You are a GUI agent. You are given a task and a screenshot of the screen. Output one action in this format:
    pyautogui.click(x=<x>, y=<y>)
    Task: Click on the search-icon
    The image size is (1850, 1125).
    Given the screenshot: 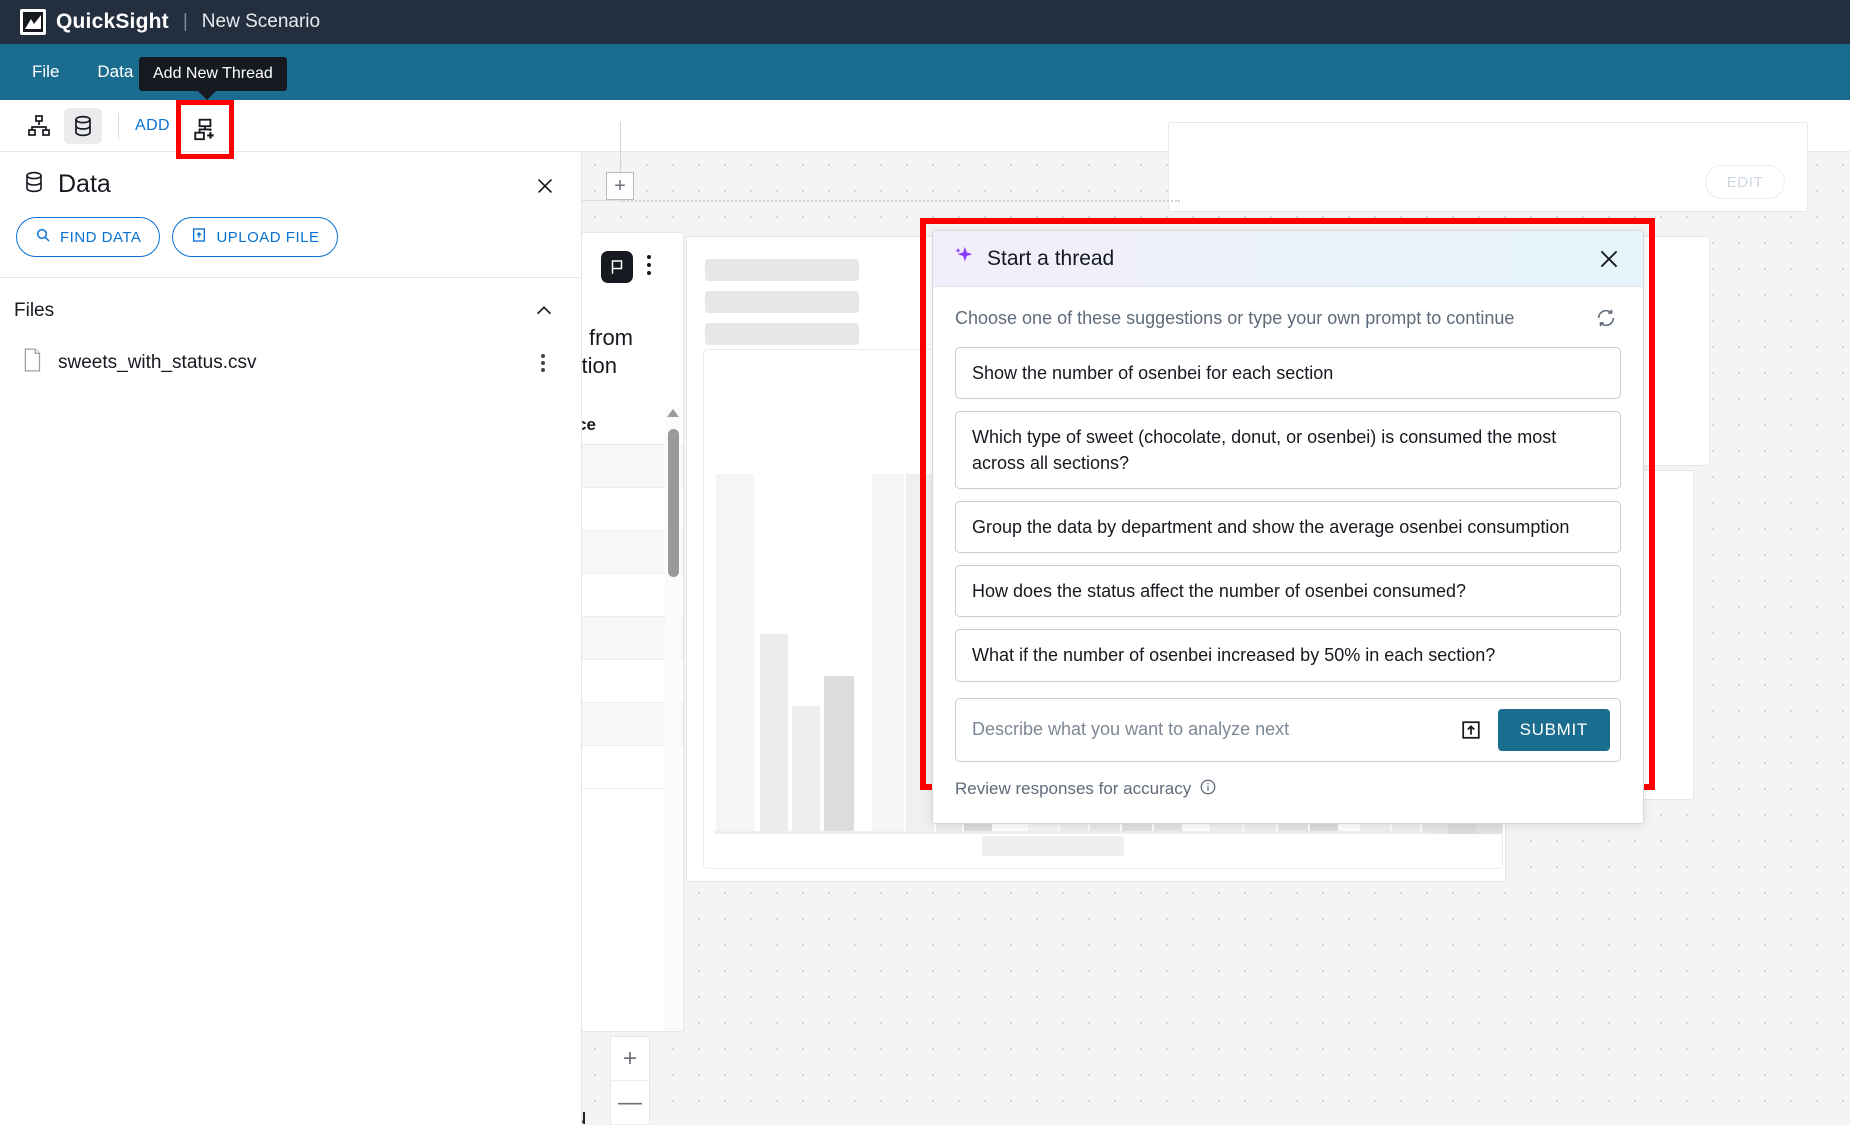 What is the action you would take?
    pyautogui.click(x=43, y=237)
    